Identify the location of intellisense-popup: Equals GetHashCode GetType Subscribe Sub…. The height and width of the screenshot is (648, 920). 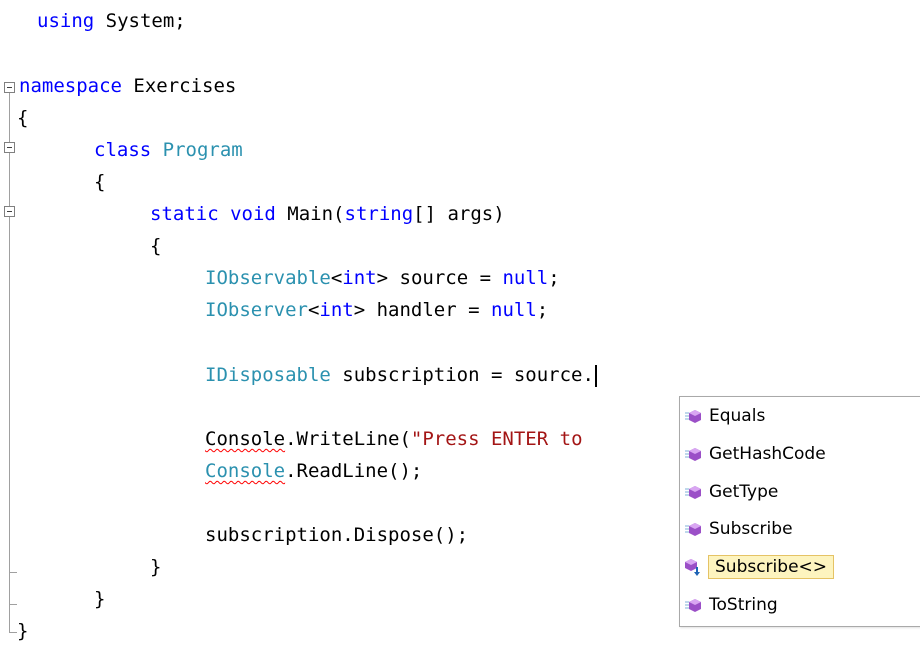
(799, 511).